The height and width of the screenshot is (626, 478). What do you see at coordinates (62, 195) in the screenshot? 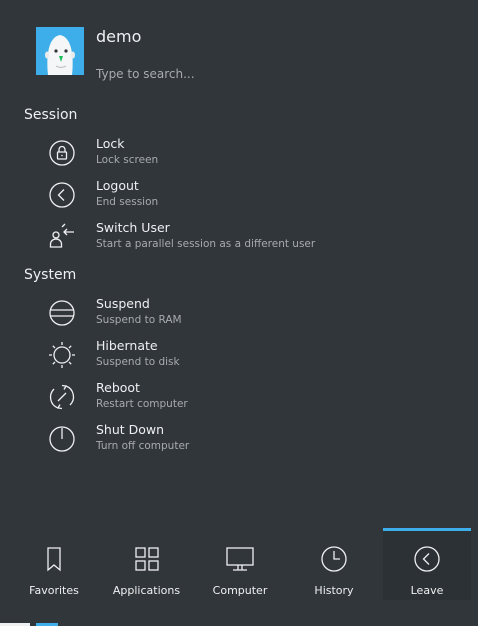
I see `logout-icon` at bounding box center [62, 195].